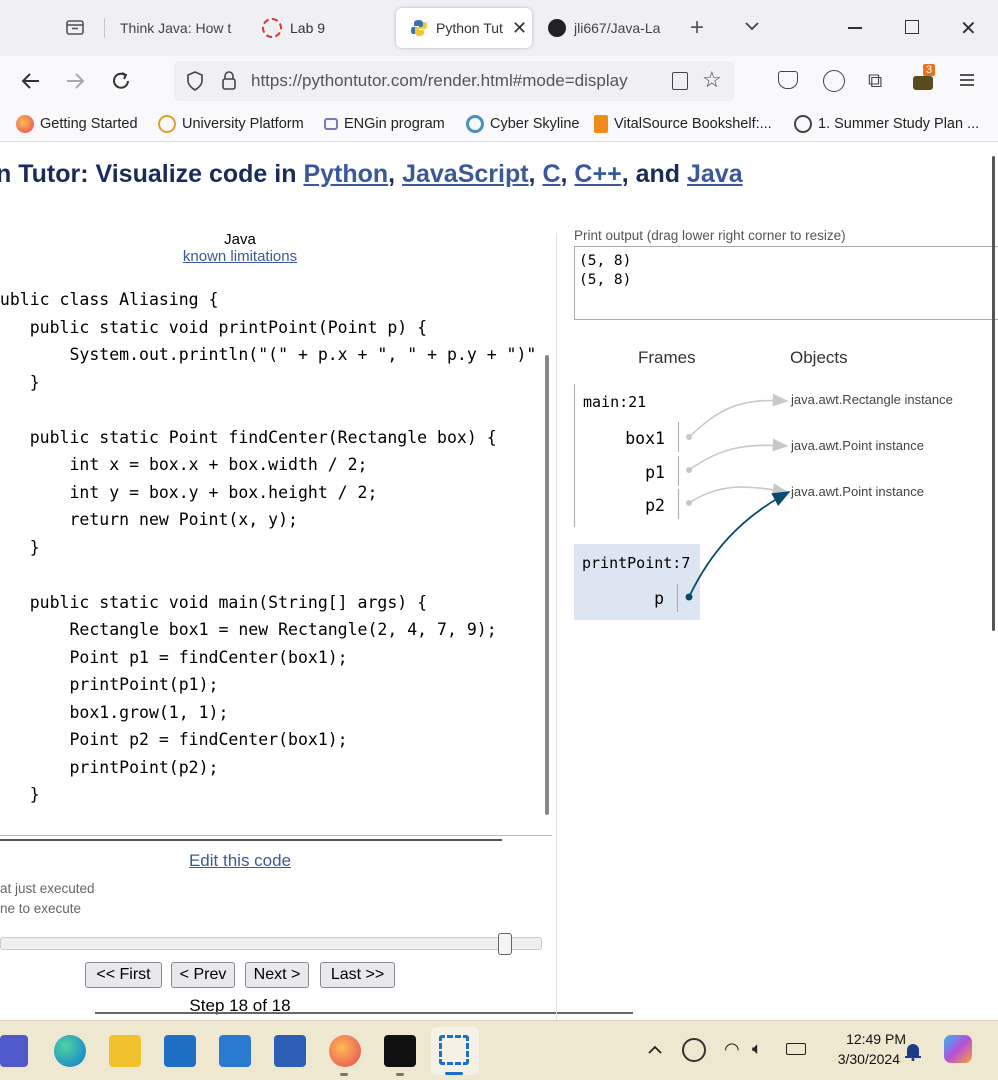 The width and height of the screenshot is (998, 1080). What do you see at coordinates (738, 415) in the screenshot?
I see `arrow-box1` at bounding box center [738, 415].